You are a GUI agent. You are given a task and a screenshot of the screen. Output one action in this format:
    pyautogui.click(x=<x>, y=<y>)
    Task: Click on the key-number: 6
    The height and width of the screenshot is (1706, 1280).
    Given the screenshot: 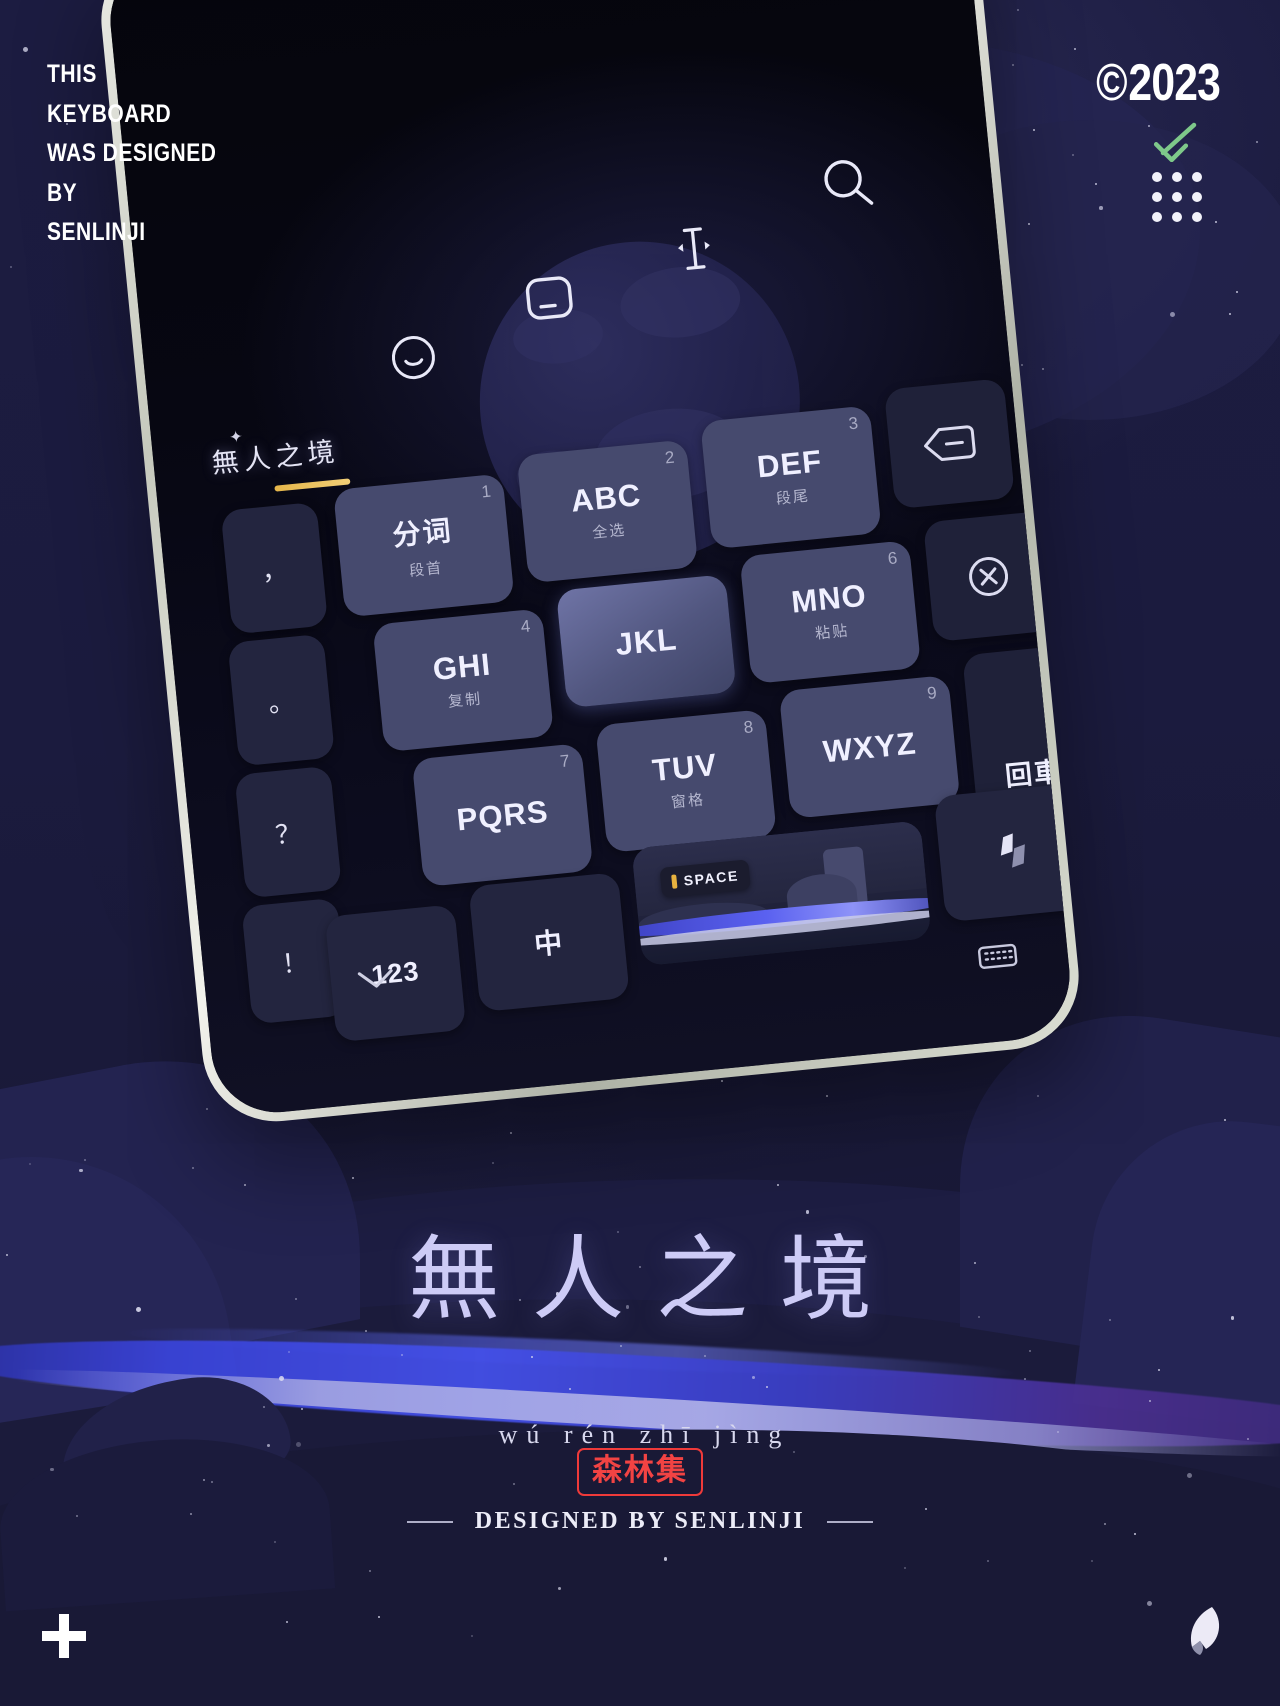 What is the action you would take?
    pyautogui.click(x=892, y=558)
    